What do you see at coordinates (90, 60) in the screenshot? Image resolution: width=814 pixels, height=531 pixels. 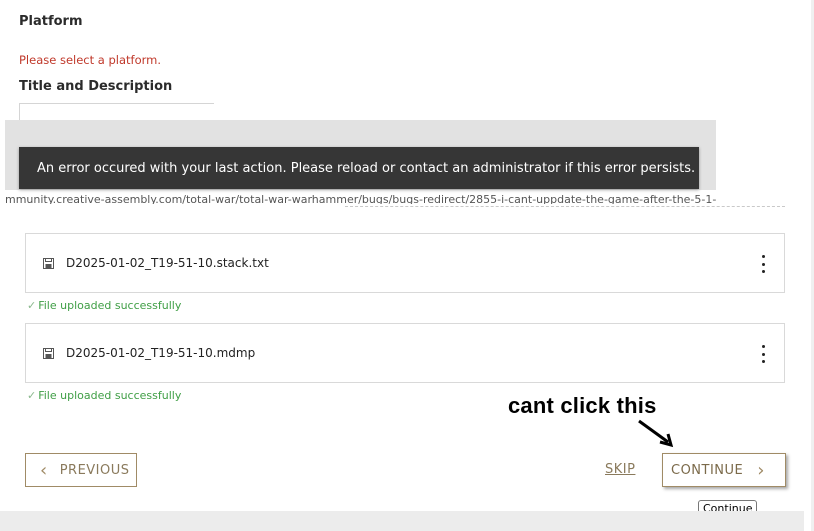 I see `platform-error-message: Please select a platform.` at bounding box center [90, 60].